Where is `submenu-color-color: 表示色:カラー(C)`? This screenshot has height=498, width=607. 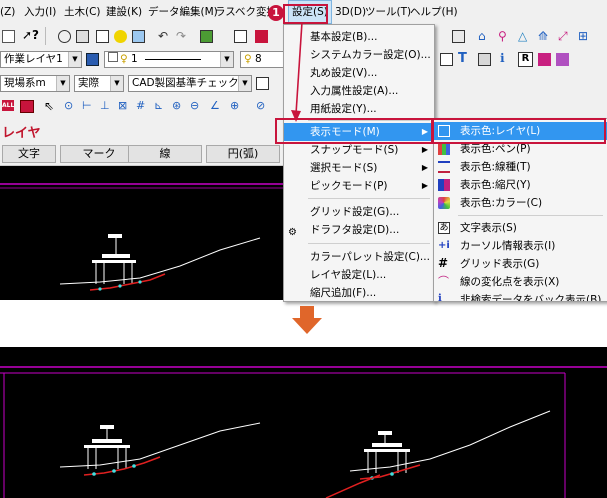
submenu-color-color: 表示色:カラー(C) is located at coordinates (520, 203).